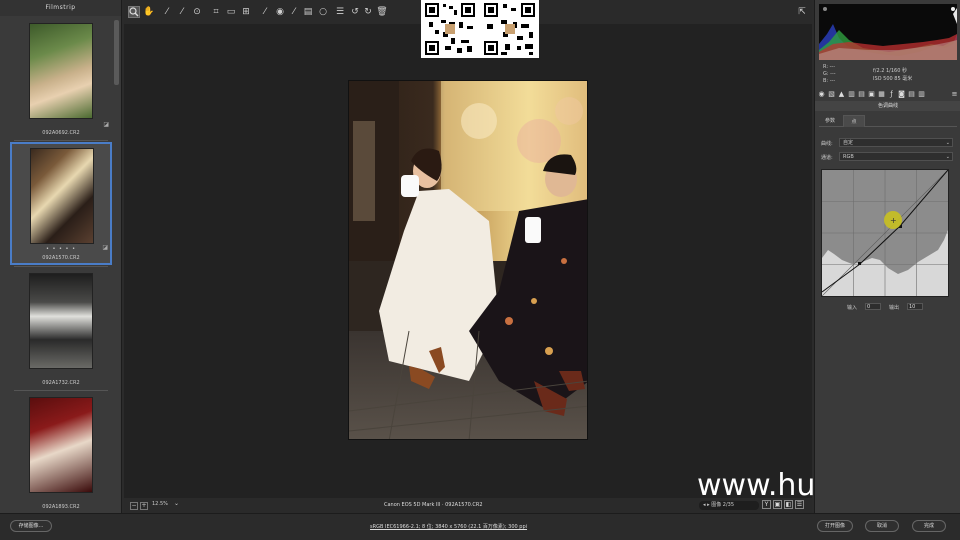  What do you see at coordinates (480, 29) in the screenshot?
I see `qr-code-image` at bounding box center [480, 29].